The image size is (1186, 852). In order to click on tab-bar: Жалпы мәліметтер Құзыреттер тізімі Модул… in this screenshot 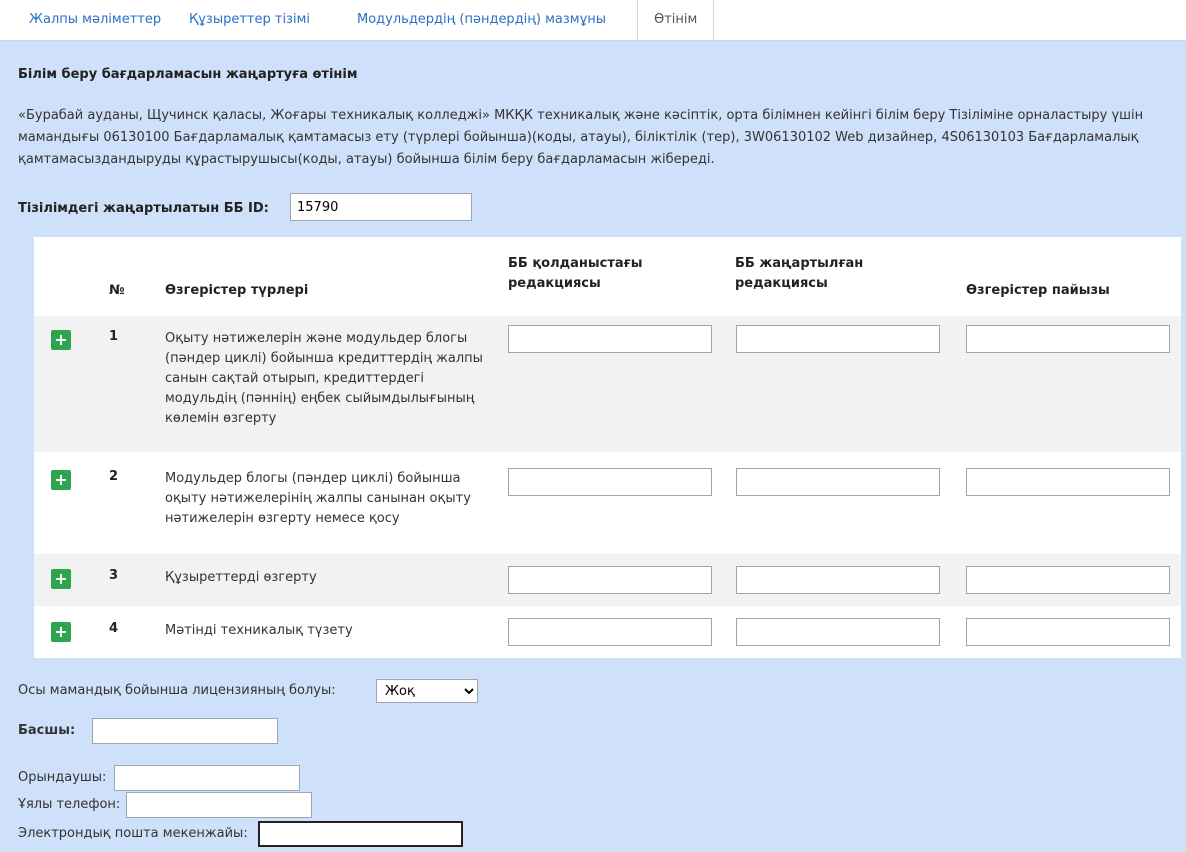, I will do `click(593, 20)`.